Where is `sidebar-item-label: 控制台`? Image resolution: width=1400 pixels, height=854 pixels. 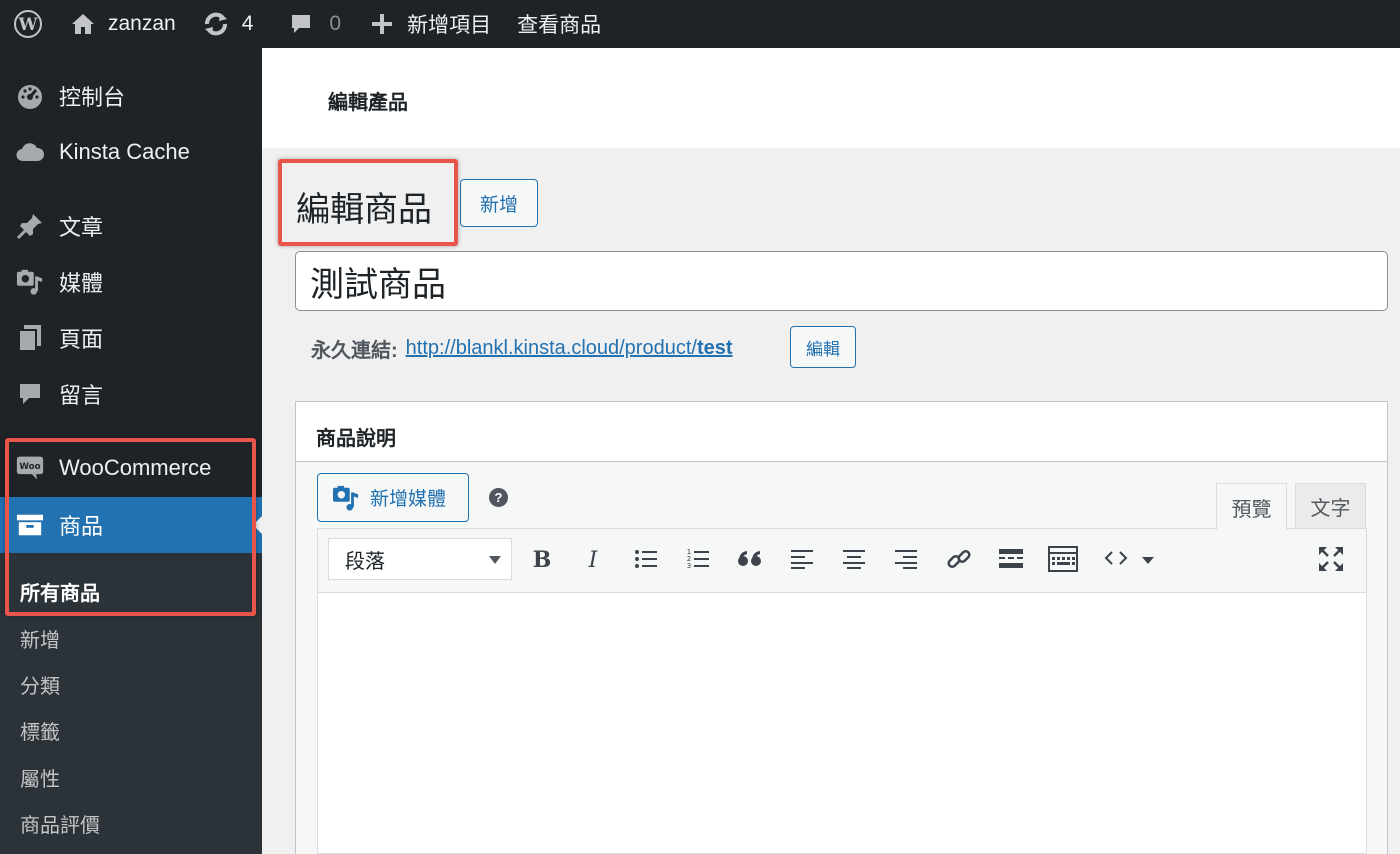 sidebar-item-label: 控制台 is located at coordinates (92, 97).